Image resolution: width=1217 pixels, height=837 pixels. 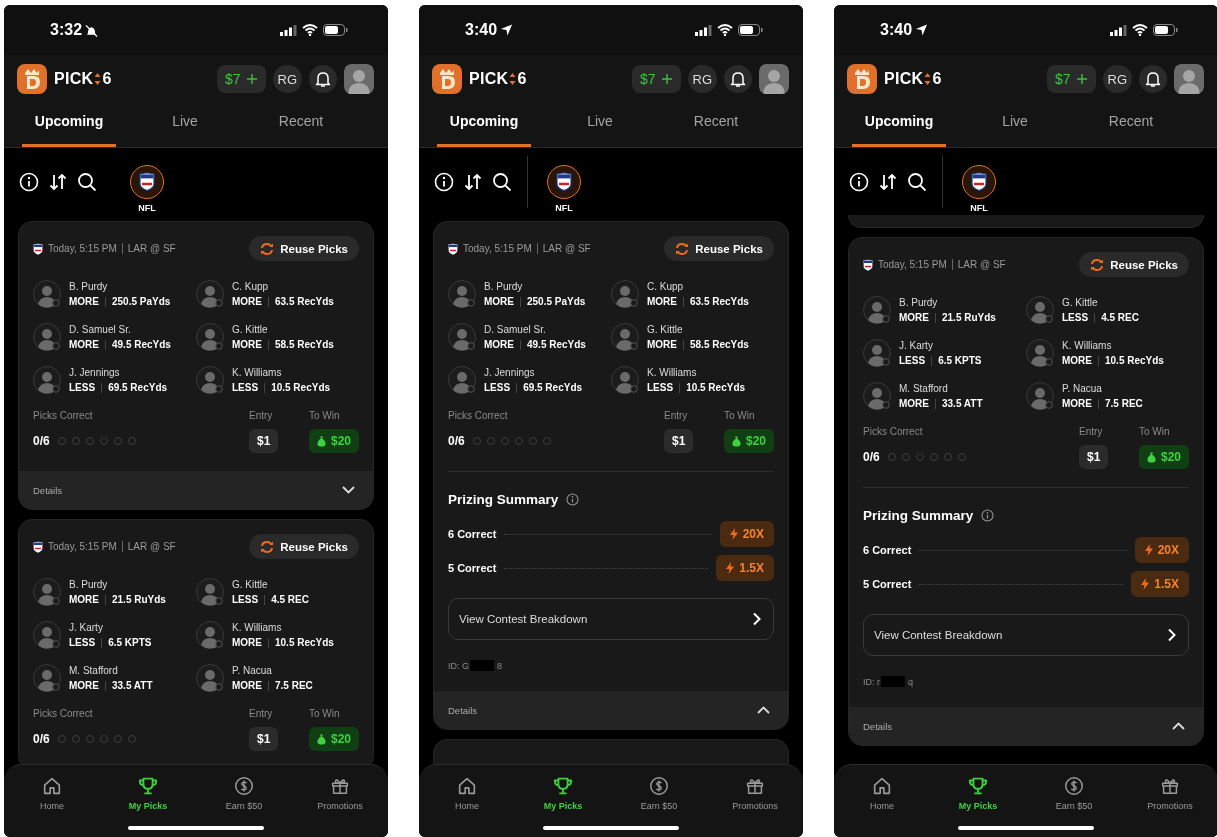 I want to click on payout-label: 5 Correct, so click(x=472, y=568).